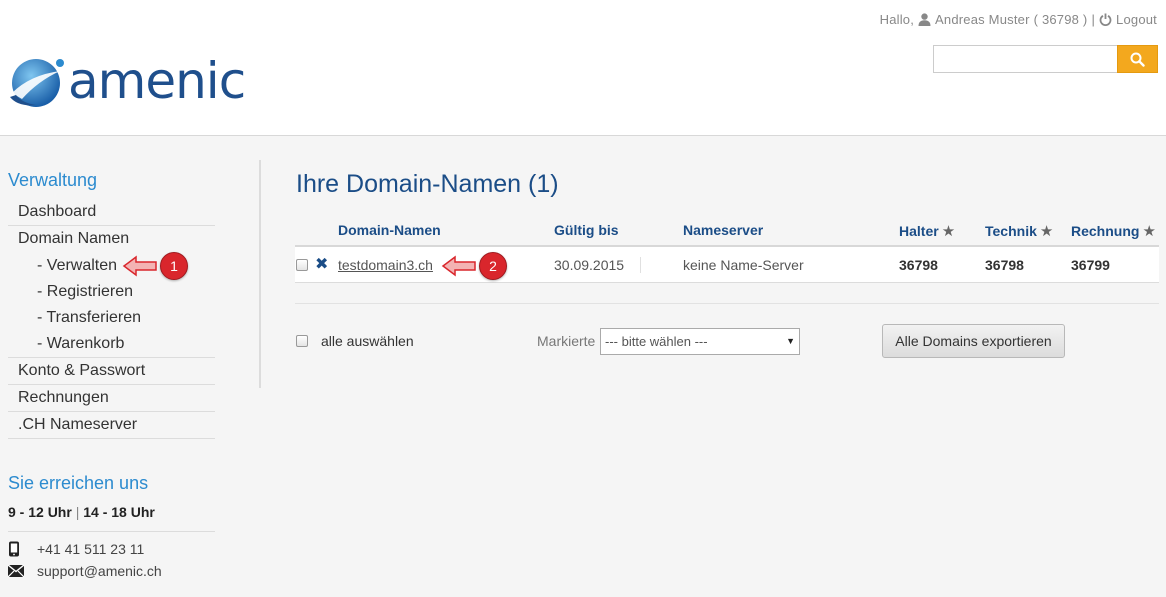 The width and height of the screenshot is (1166, 597). What do you see at coordinates (656, 341) in the screenshot?
I see `select-value: --- bitte wählen ---` at bounding box center [656, 341].